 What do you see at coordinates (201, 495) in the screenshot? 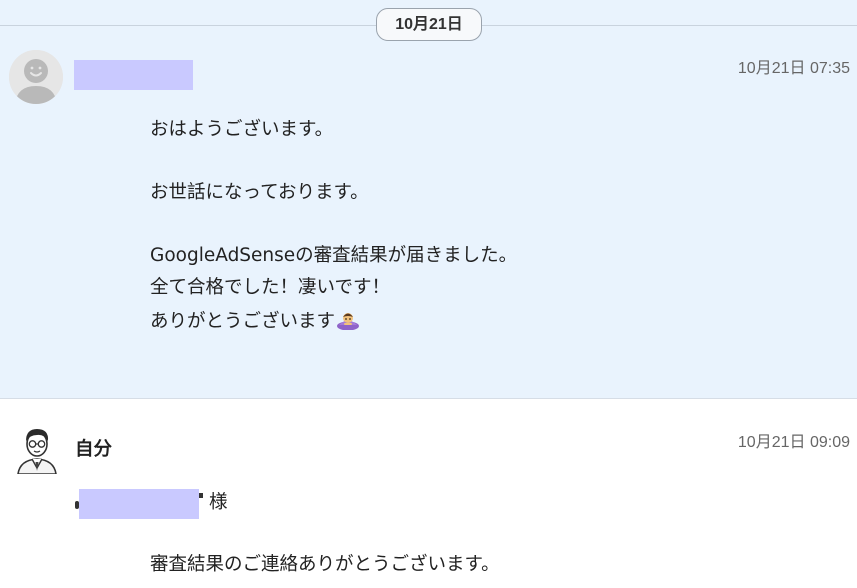
I see `redaction-edge` at bounding box center [201, 495].